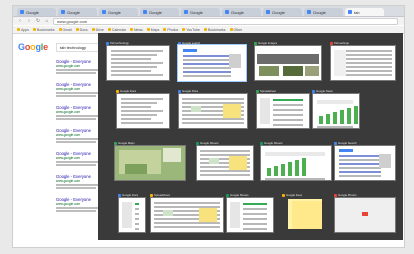 The width and height of the screenshot is (414, 254). I want to click on home-icon: ⌂, so click(47, 21).